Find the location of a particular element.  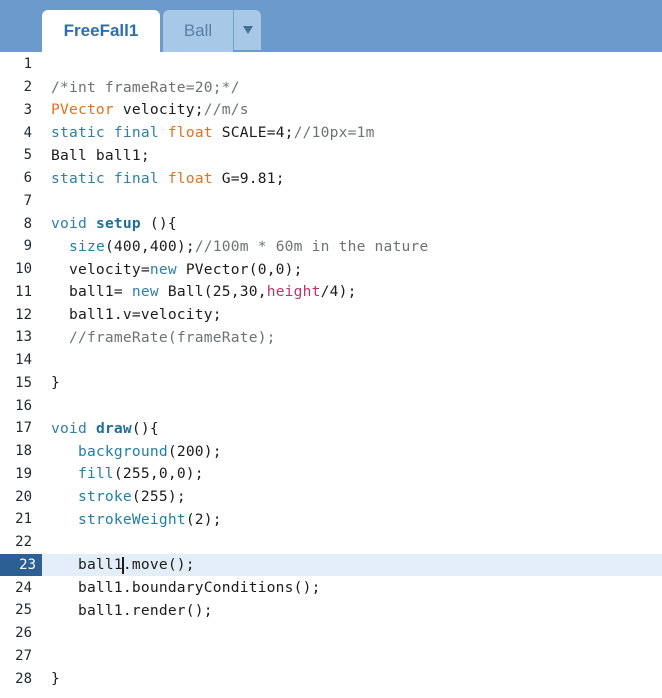

code-line: 4 static final float SCALE=4;//10px=1m is located at coordinates (331, 132).